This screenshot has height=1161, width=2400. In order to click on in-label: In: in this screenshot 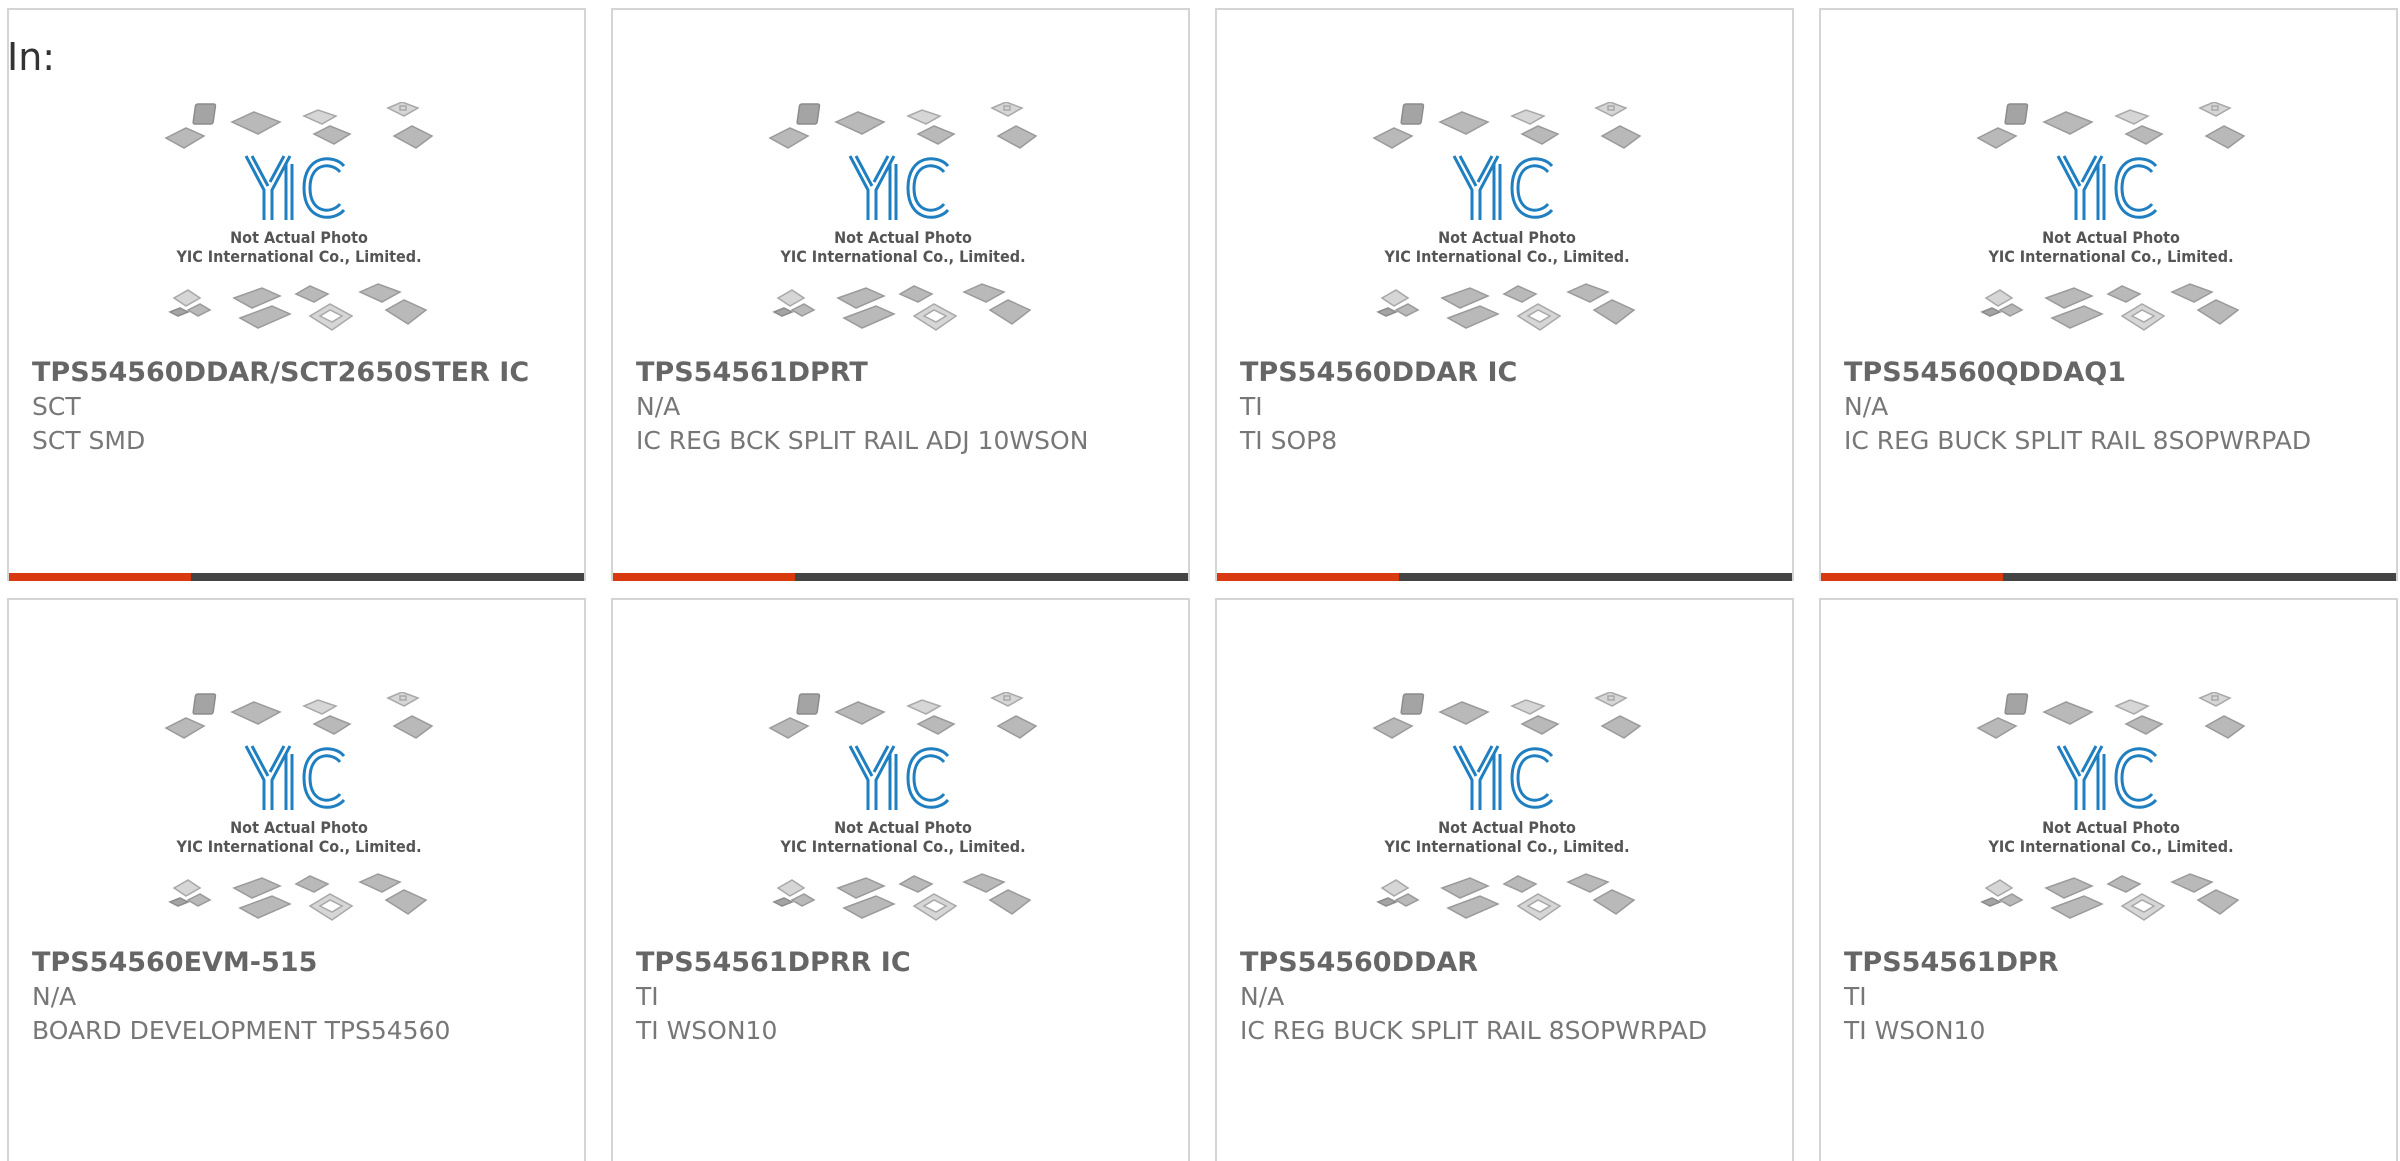, I will do `click(31, 57)`.